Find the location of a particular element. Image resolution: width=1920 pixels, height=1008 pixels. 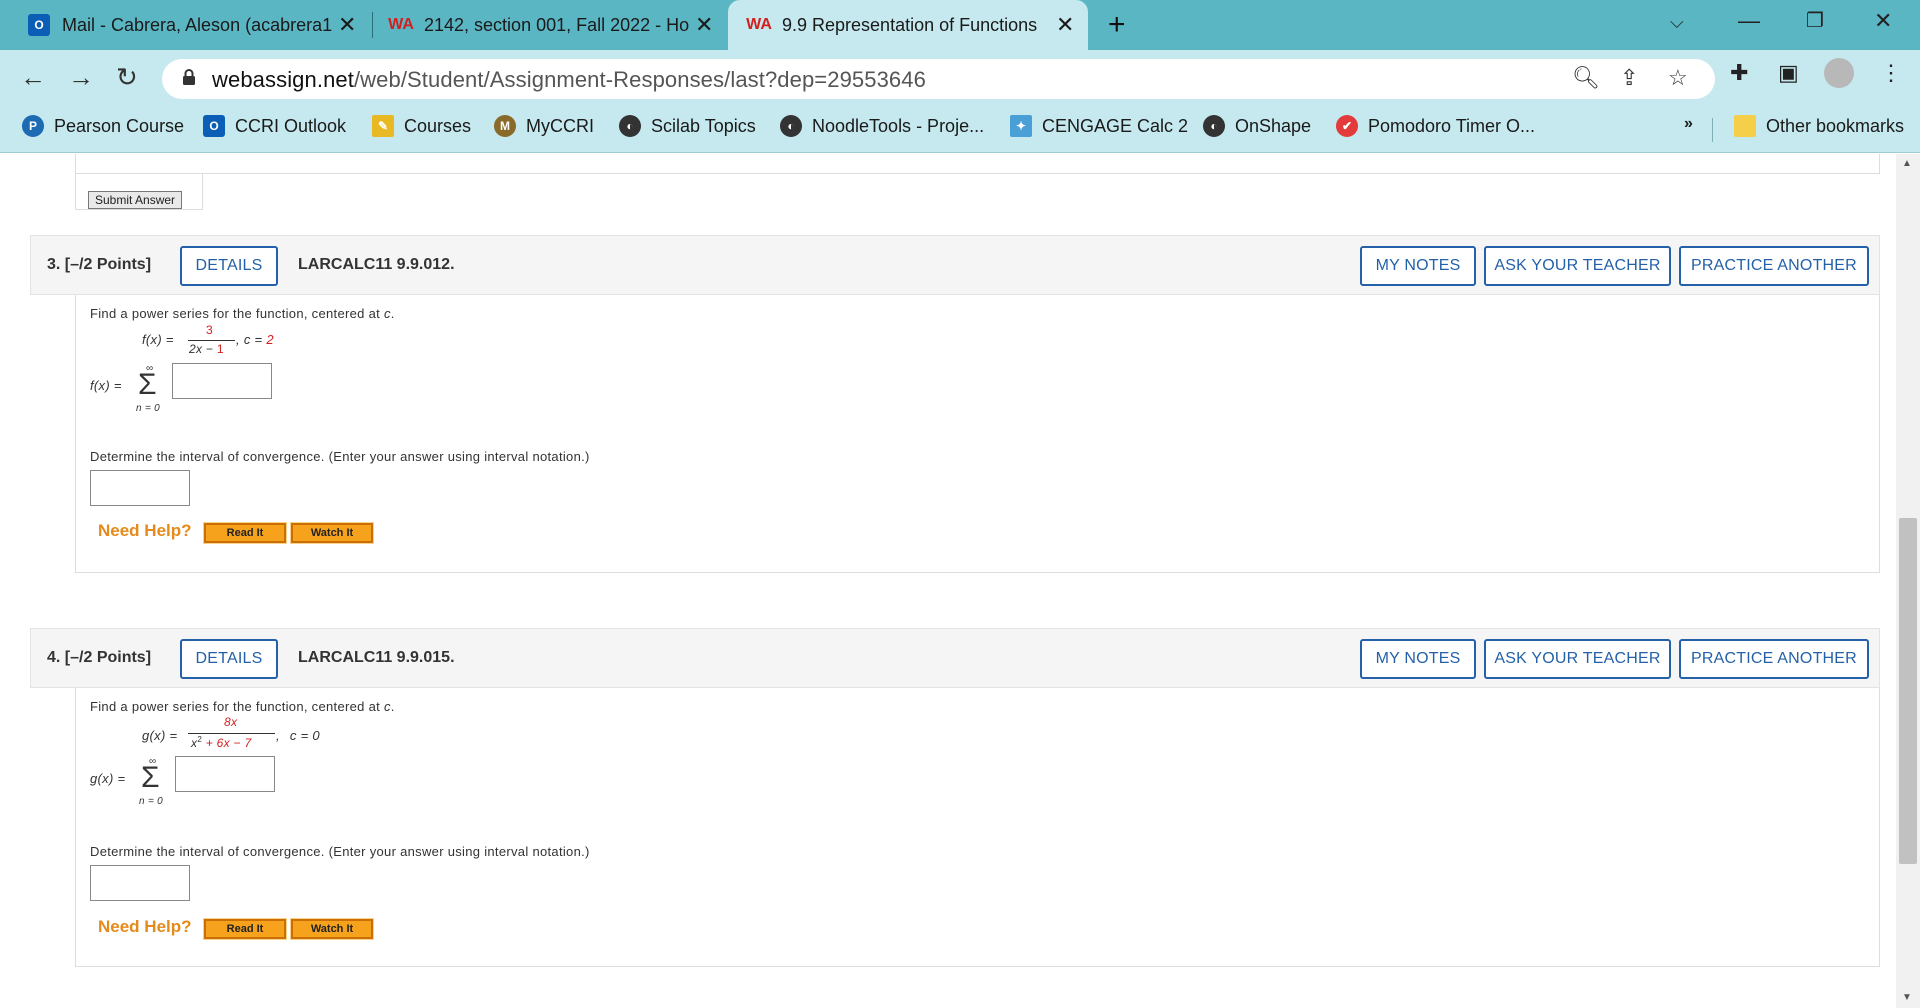

tab-active-assignment: WA 9.9 Representation of Functions b ✕ is located at coordinates (908, 25).